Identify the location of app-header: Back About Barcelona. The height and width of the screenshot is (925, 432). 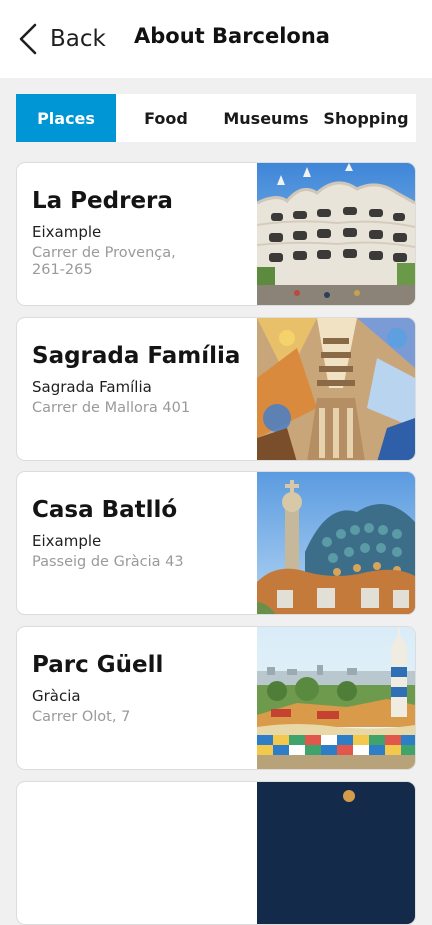
(216, 39).